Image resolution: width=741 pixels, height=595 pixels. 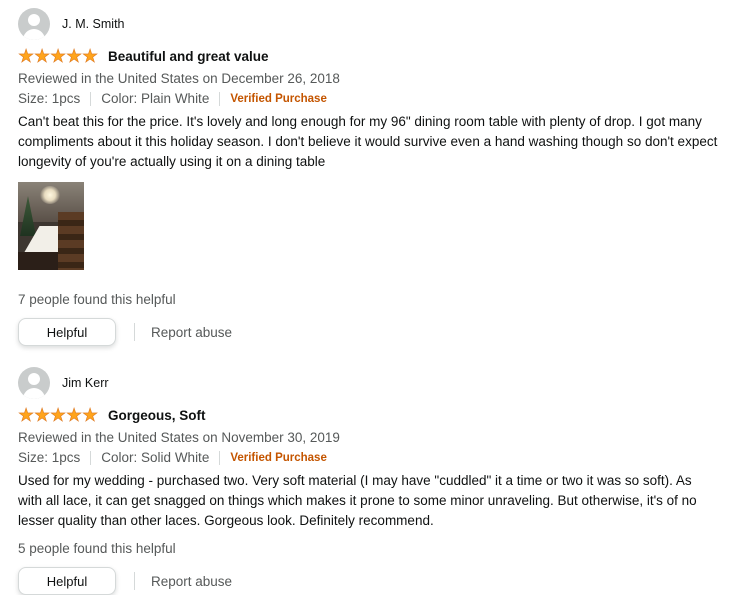 What do you see at coordinates (155, 458) in the screenshot?
I see `color-variant: Color: Solid White` at bounding box center [155, 458].